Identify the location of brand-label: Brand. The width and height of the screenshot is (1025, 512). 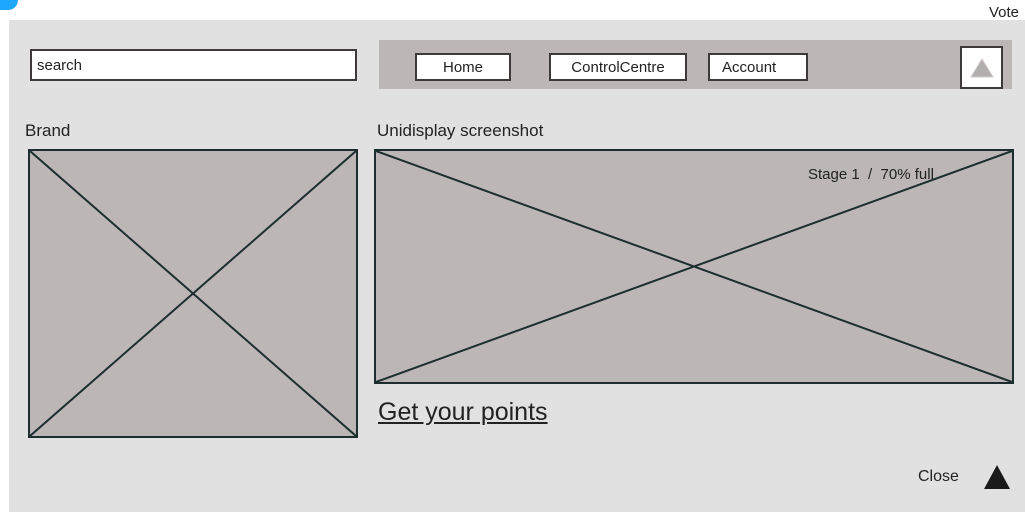
(48, 130).